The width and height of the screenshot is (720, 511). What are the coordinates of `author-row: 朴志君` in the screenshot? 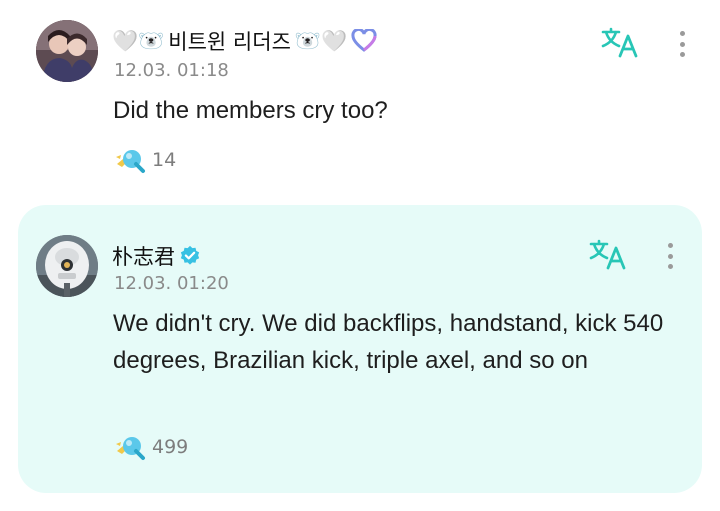 It's located at (156, 256).